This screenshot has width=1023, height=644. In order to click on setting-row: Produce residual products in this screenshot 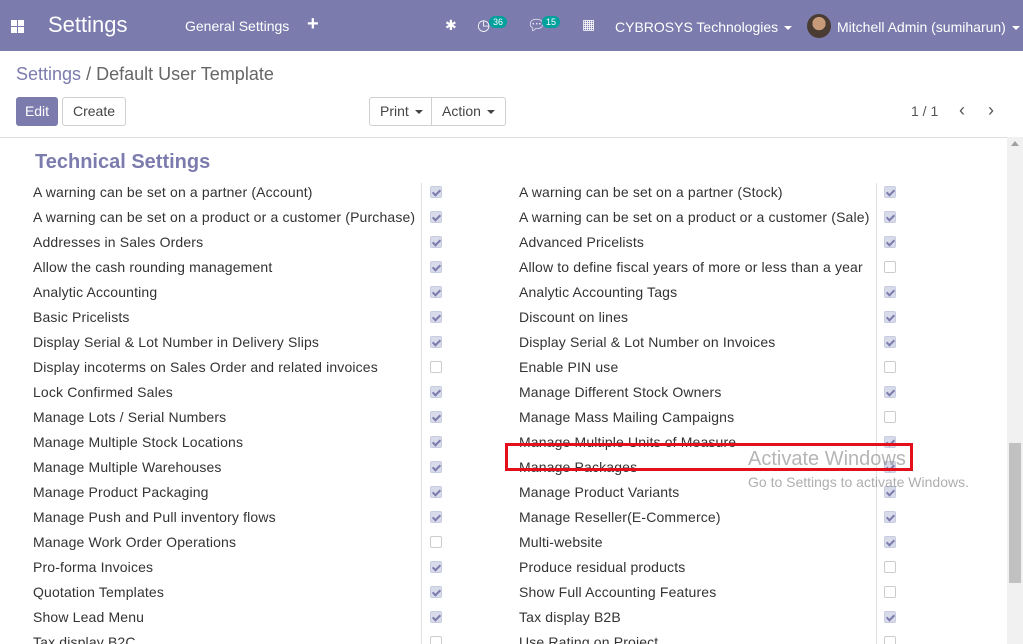, I will do `click(503, 567)`.